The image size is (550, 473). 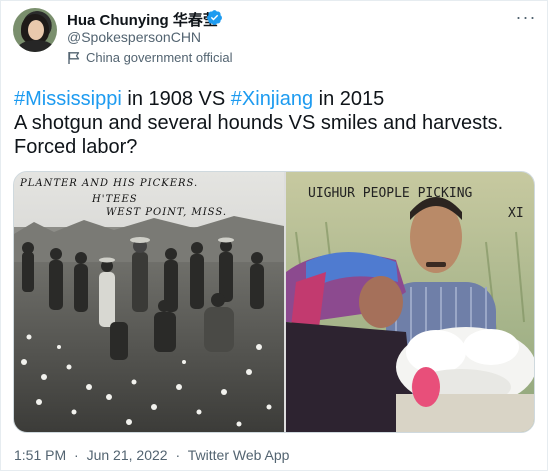 What do you see at coordinates (74, 58) in the screenshot?
I see `flag-icon` at bounding box center [74, 58].